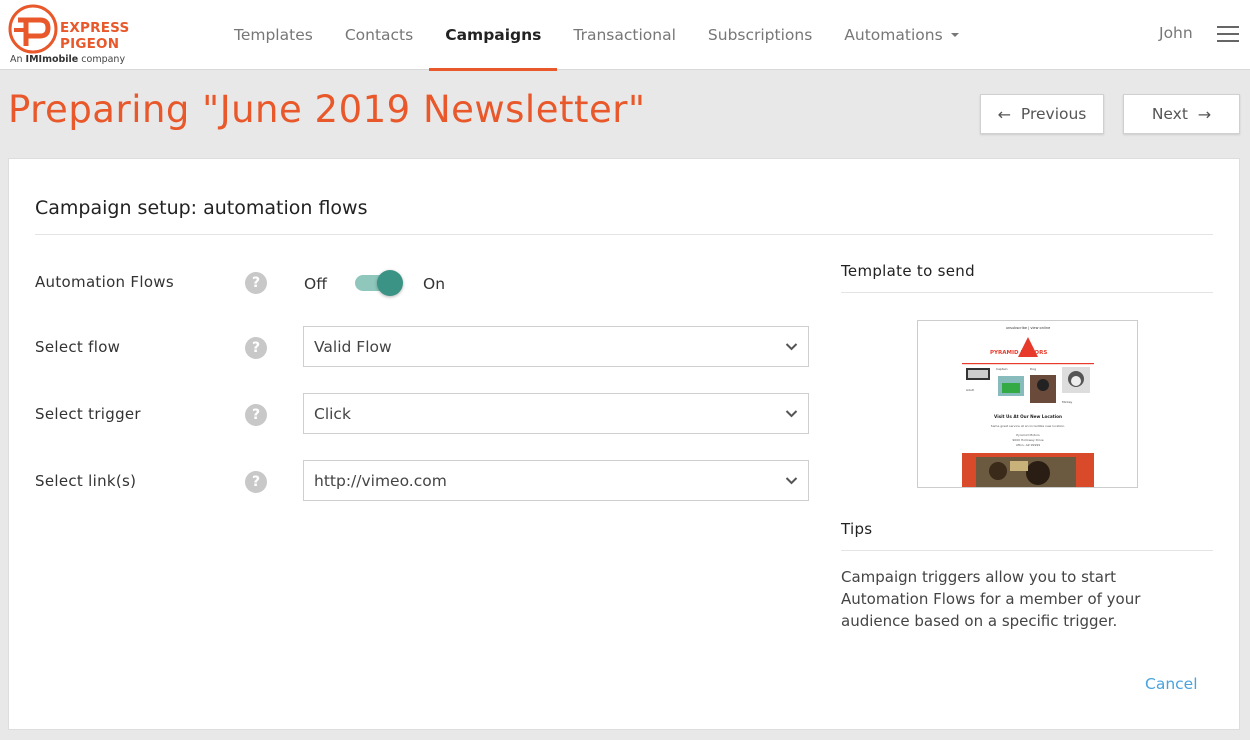 Image resolution: width=1250 pixels, height=740 pixels. I want to click on pigeon-logo-icon, so click(33, 29).